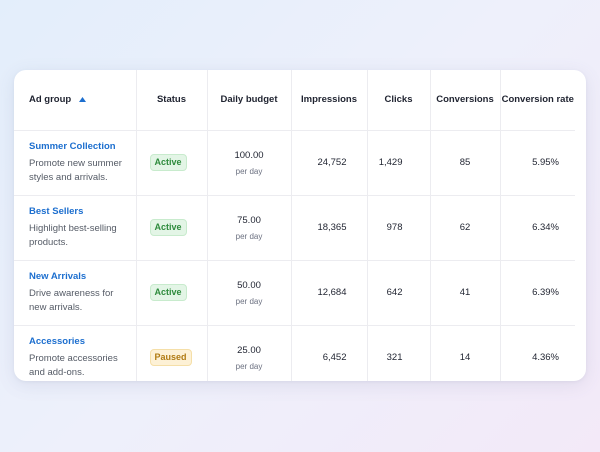 This screenshot has height=452, width=600. I want to click on impressions-cell: 18,365, so click(329, 228).